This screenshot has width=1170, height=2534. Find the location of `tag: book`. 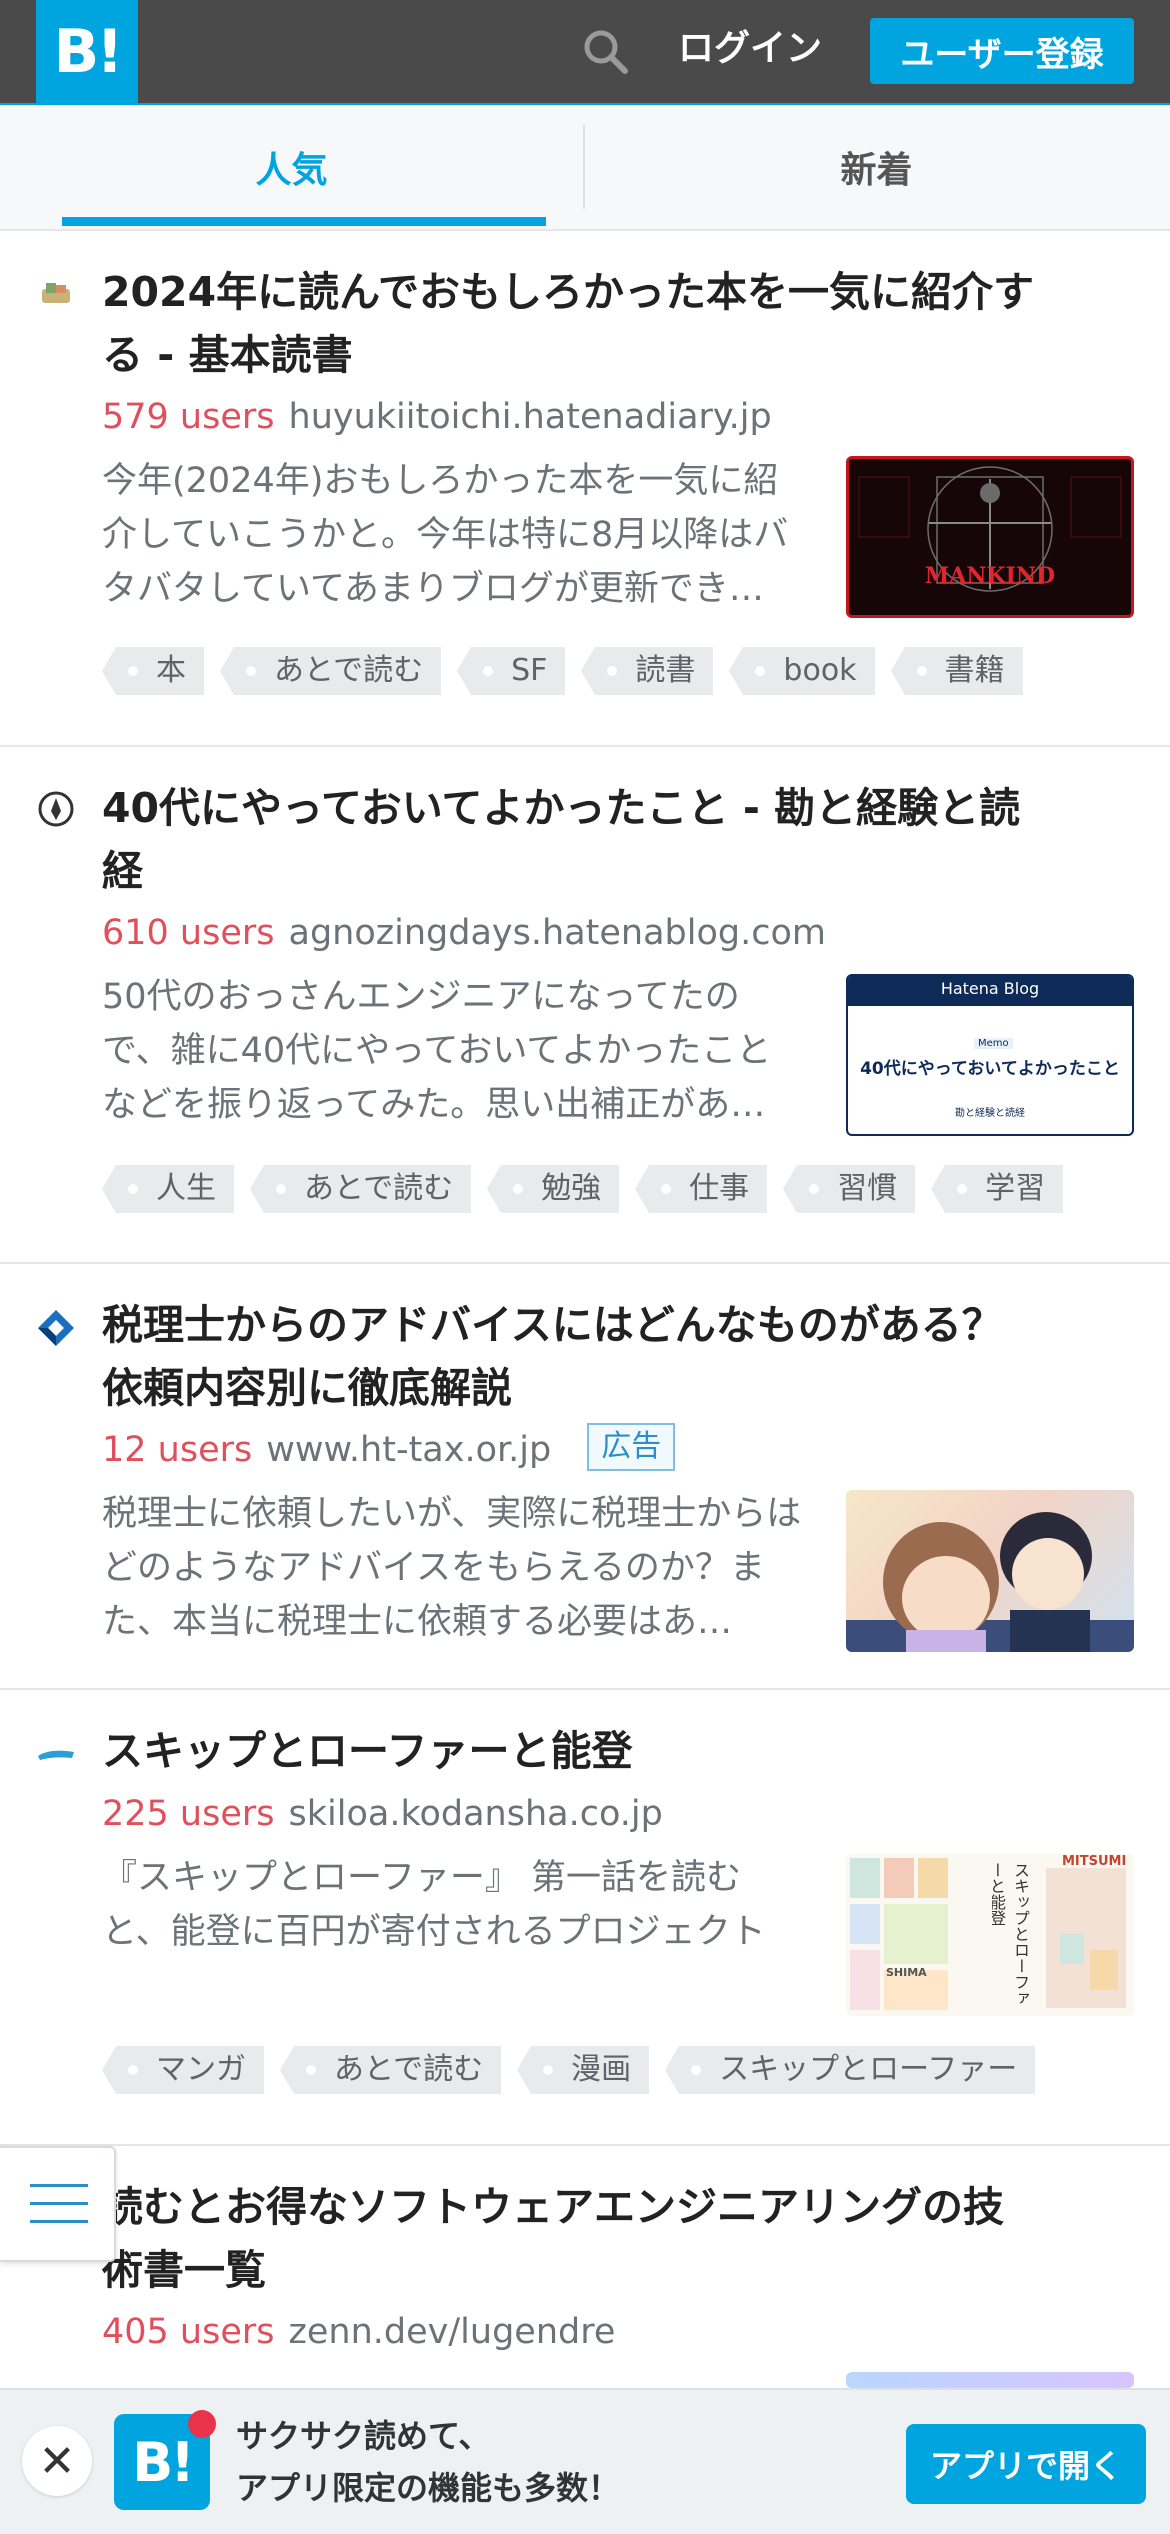

tag: book is located at coordinates (802, 671).